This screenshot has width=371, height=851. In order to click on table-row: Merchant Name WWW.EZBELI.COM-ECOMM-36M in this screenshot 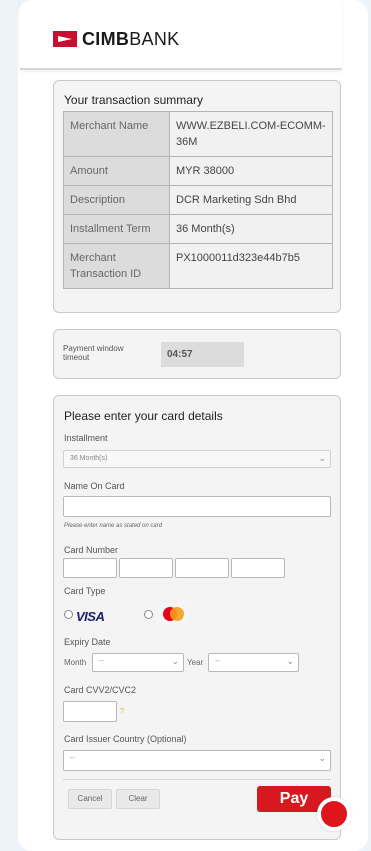, I will do `click(198, 134)`.